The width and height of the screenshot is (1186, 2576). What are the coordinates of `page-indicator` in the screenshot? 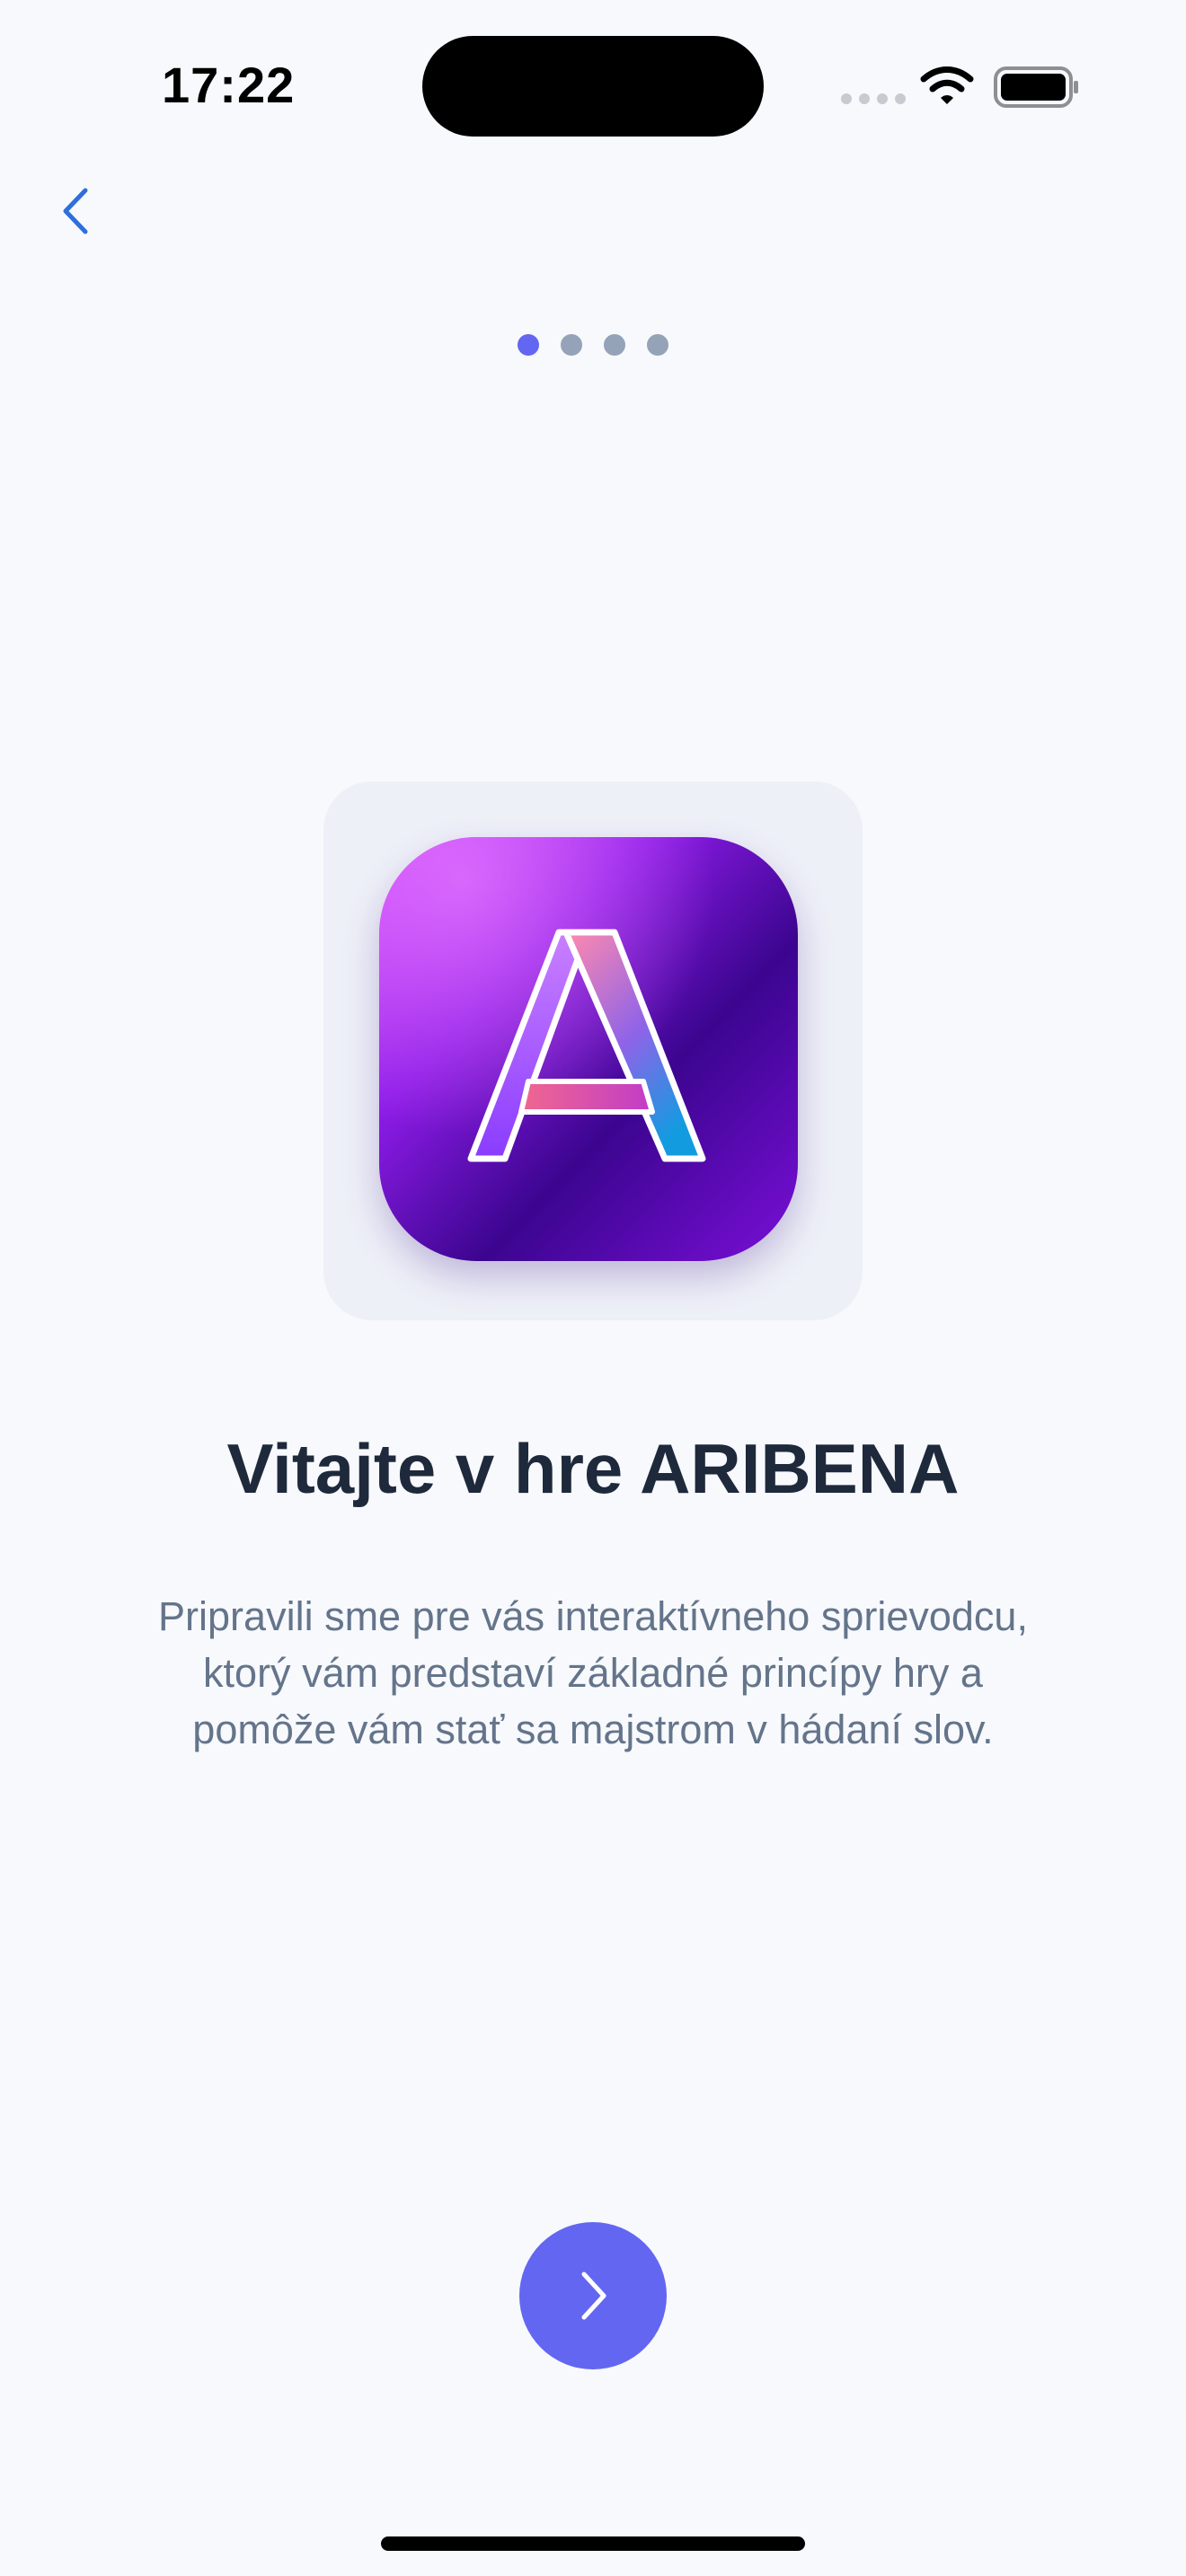 It's located at (593, 345).